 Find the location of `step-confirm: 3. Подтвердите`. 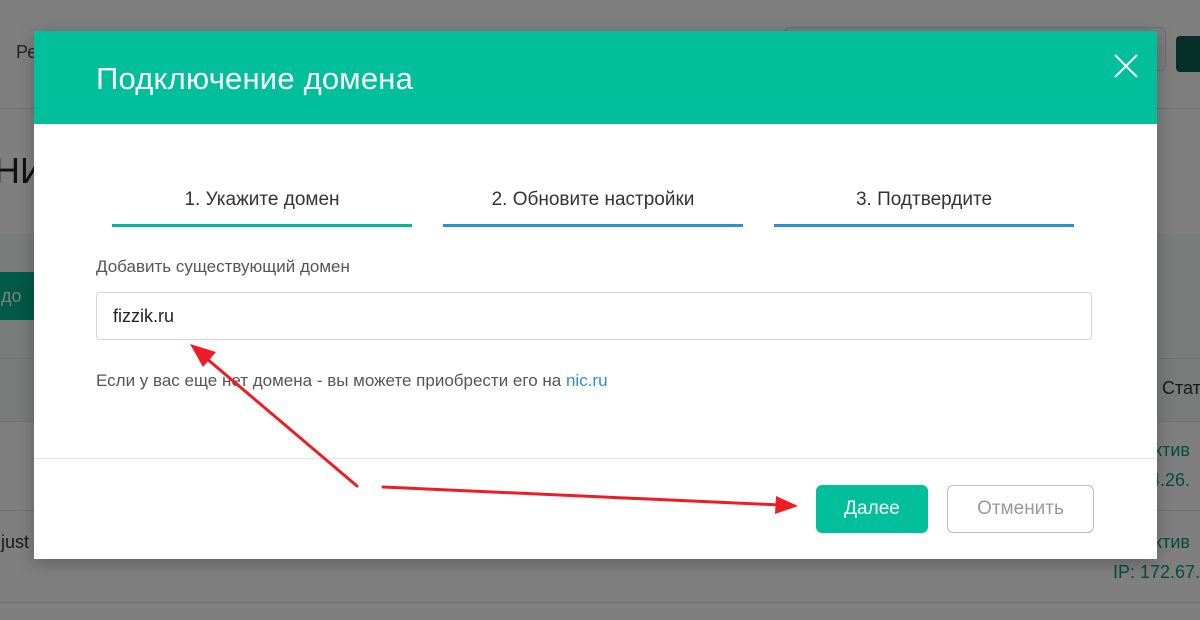

step-confirm: 3. Подтвердите is located at coordinates (924, 208).